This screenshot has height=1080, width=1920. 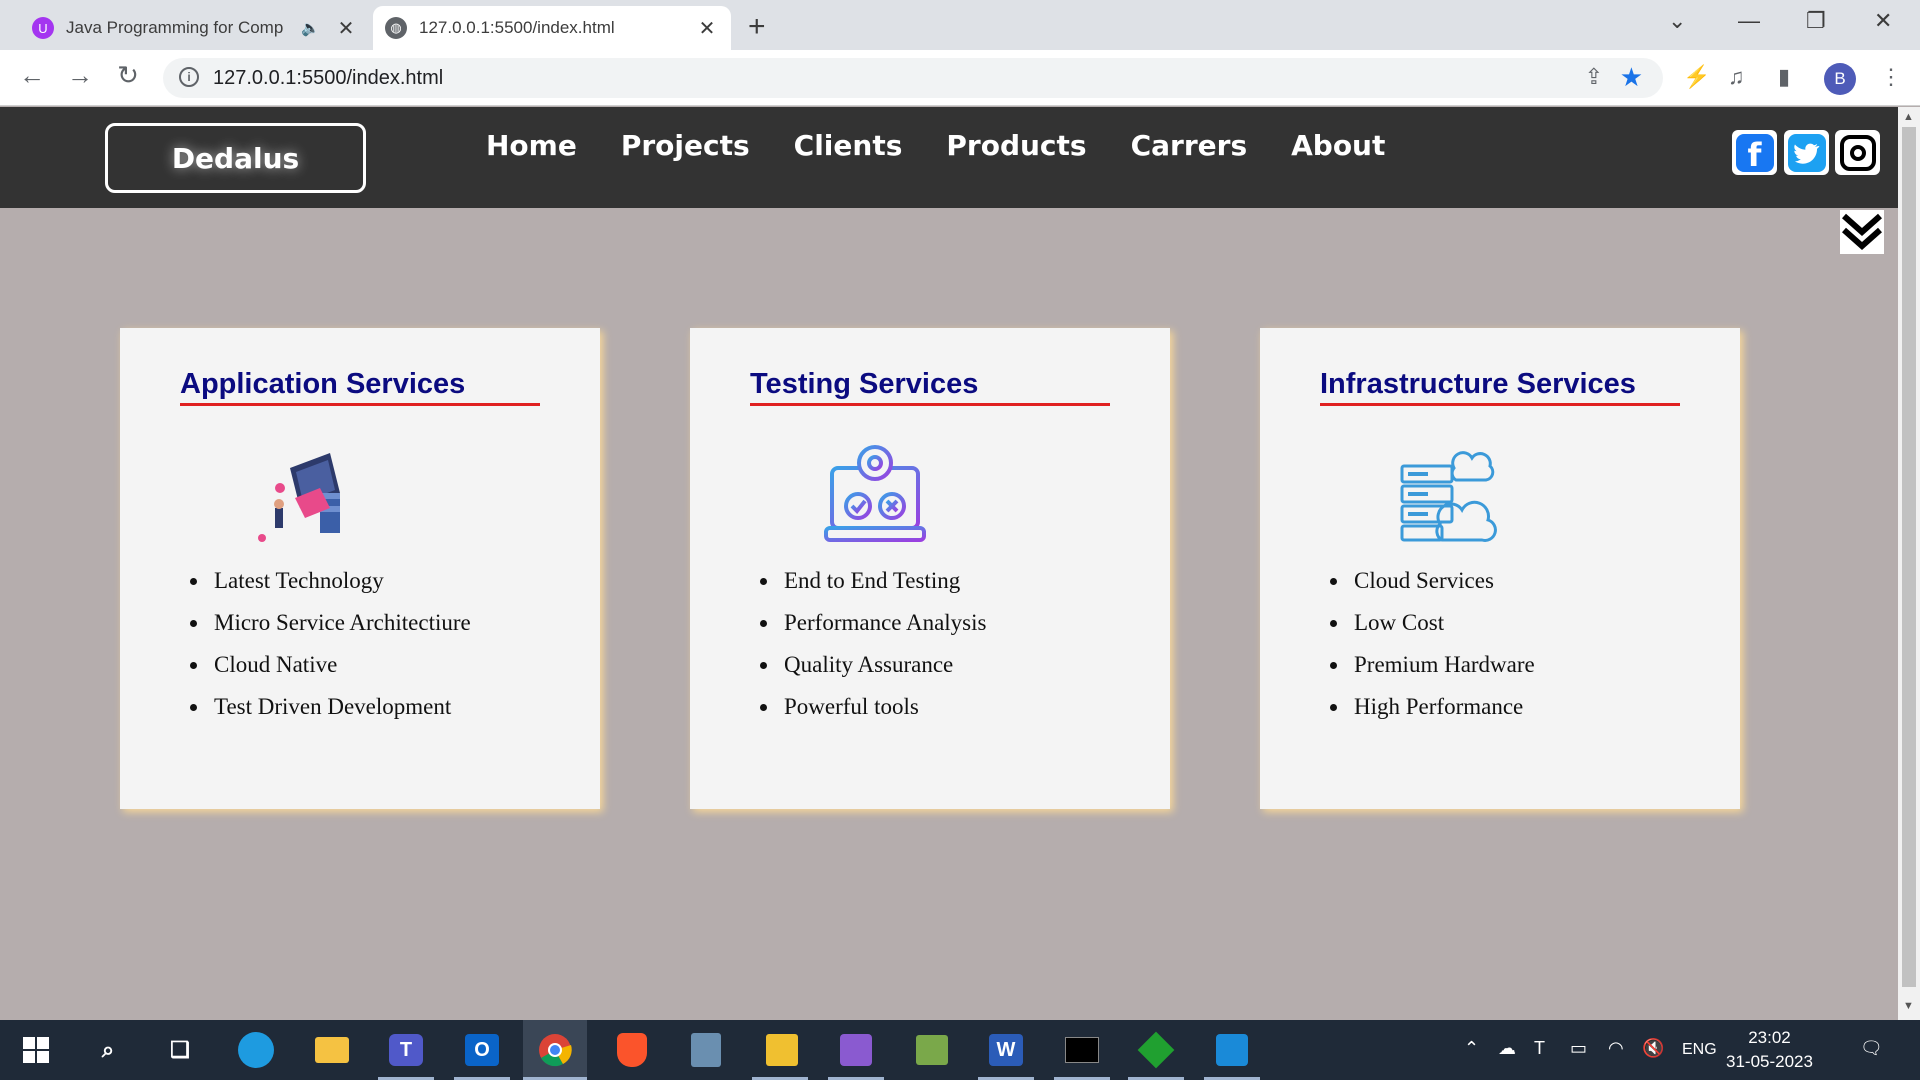 I want to click on back-icon: ←, so click(x=32, y=75).